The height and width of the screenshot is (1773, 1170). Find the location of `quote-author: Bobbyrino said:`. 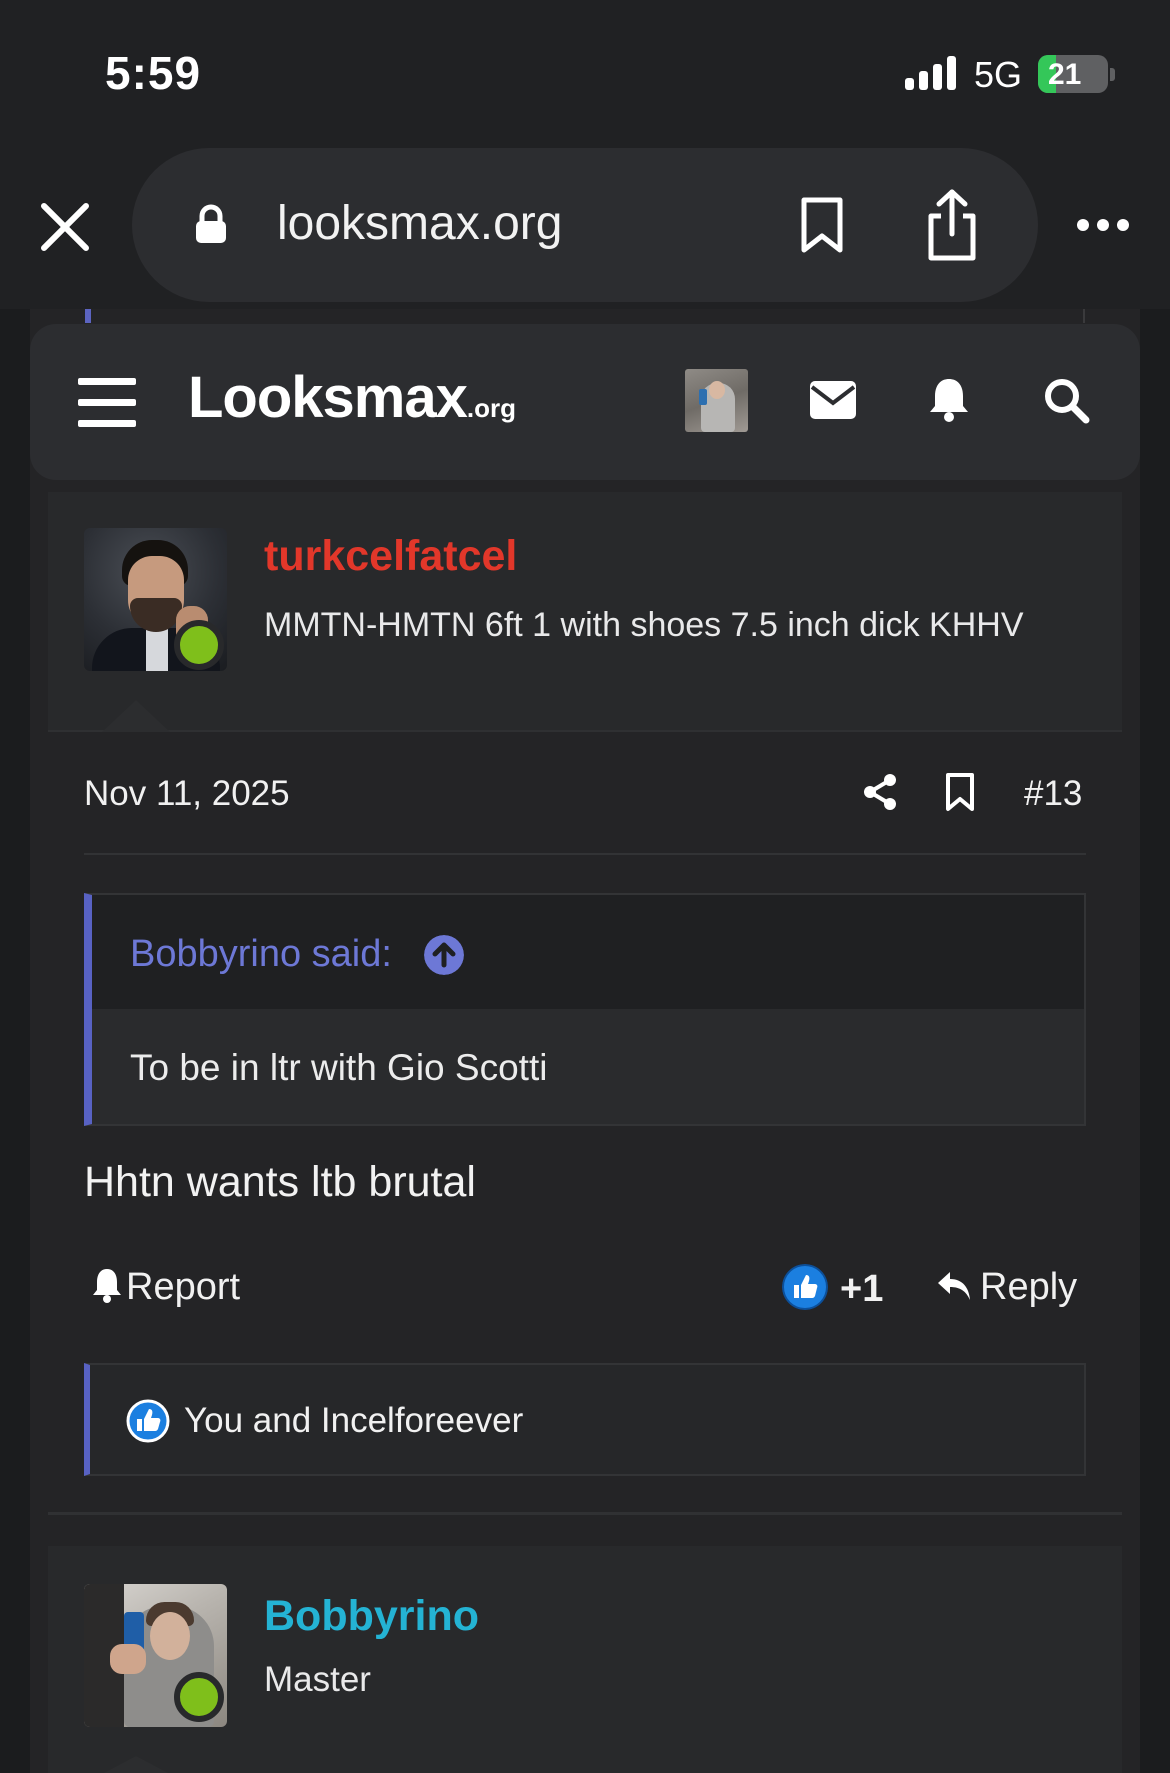

quote-author: Bobbyrino said: is located at coordinates (261, 954).